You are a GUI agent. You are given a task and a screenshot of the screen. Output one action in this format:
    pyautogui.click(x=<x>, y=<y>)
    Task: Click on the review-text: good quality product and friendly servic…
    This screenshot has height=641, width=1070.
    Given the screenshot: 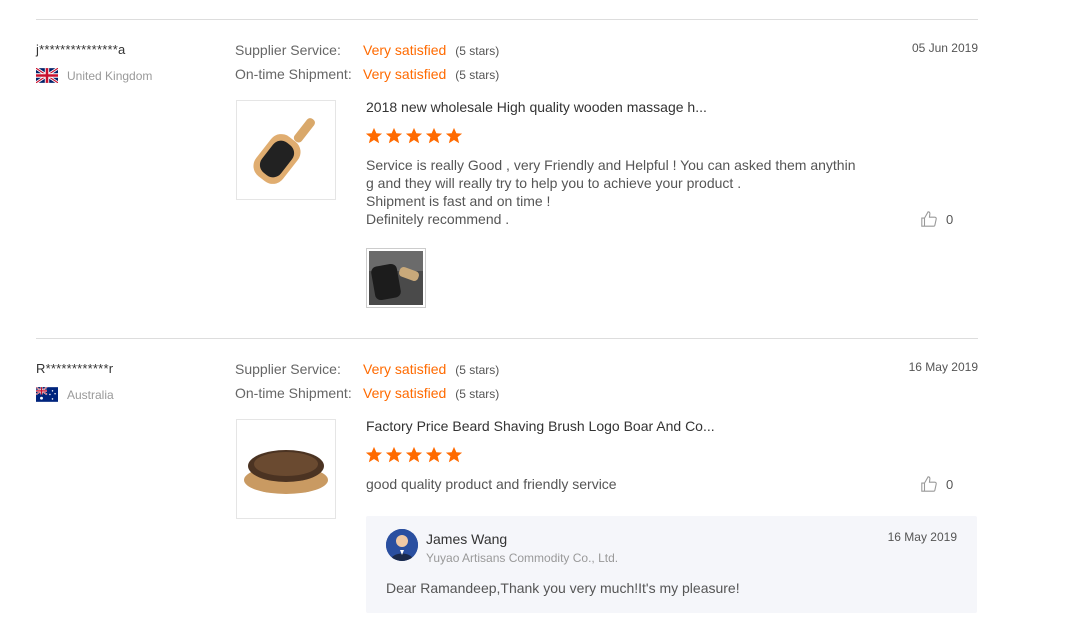 What is the action you would take?
    pyautogui.click(x=616, y=484)
    